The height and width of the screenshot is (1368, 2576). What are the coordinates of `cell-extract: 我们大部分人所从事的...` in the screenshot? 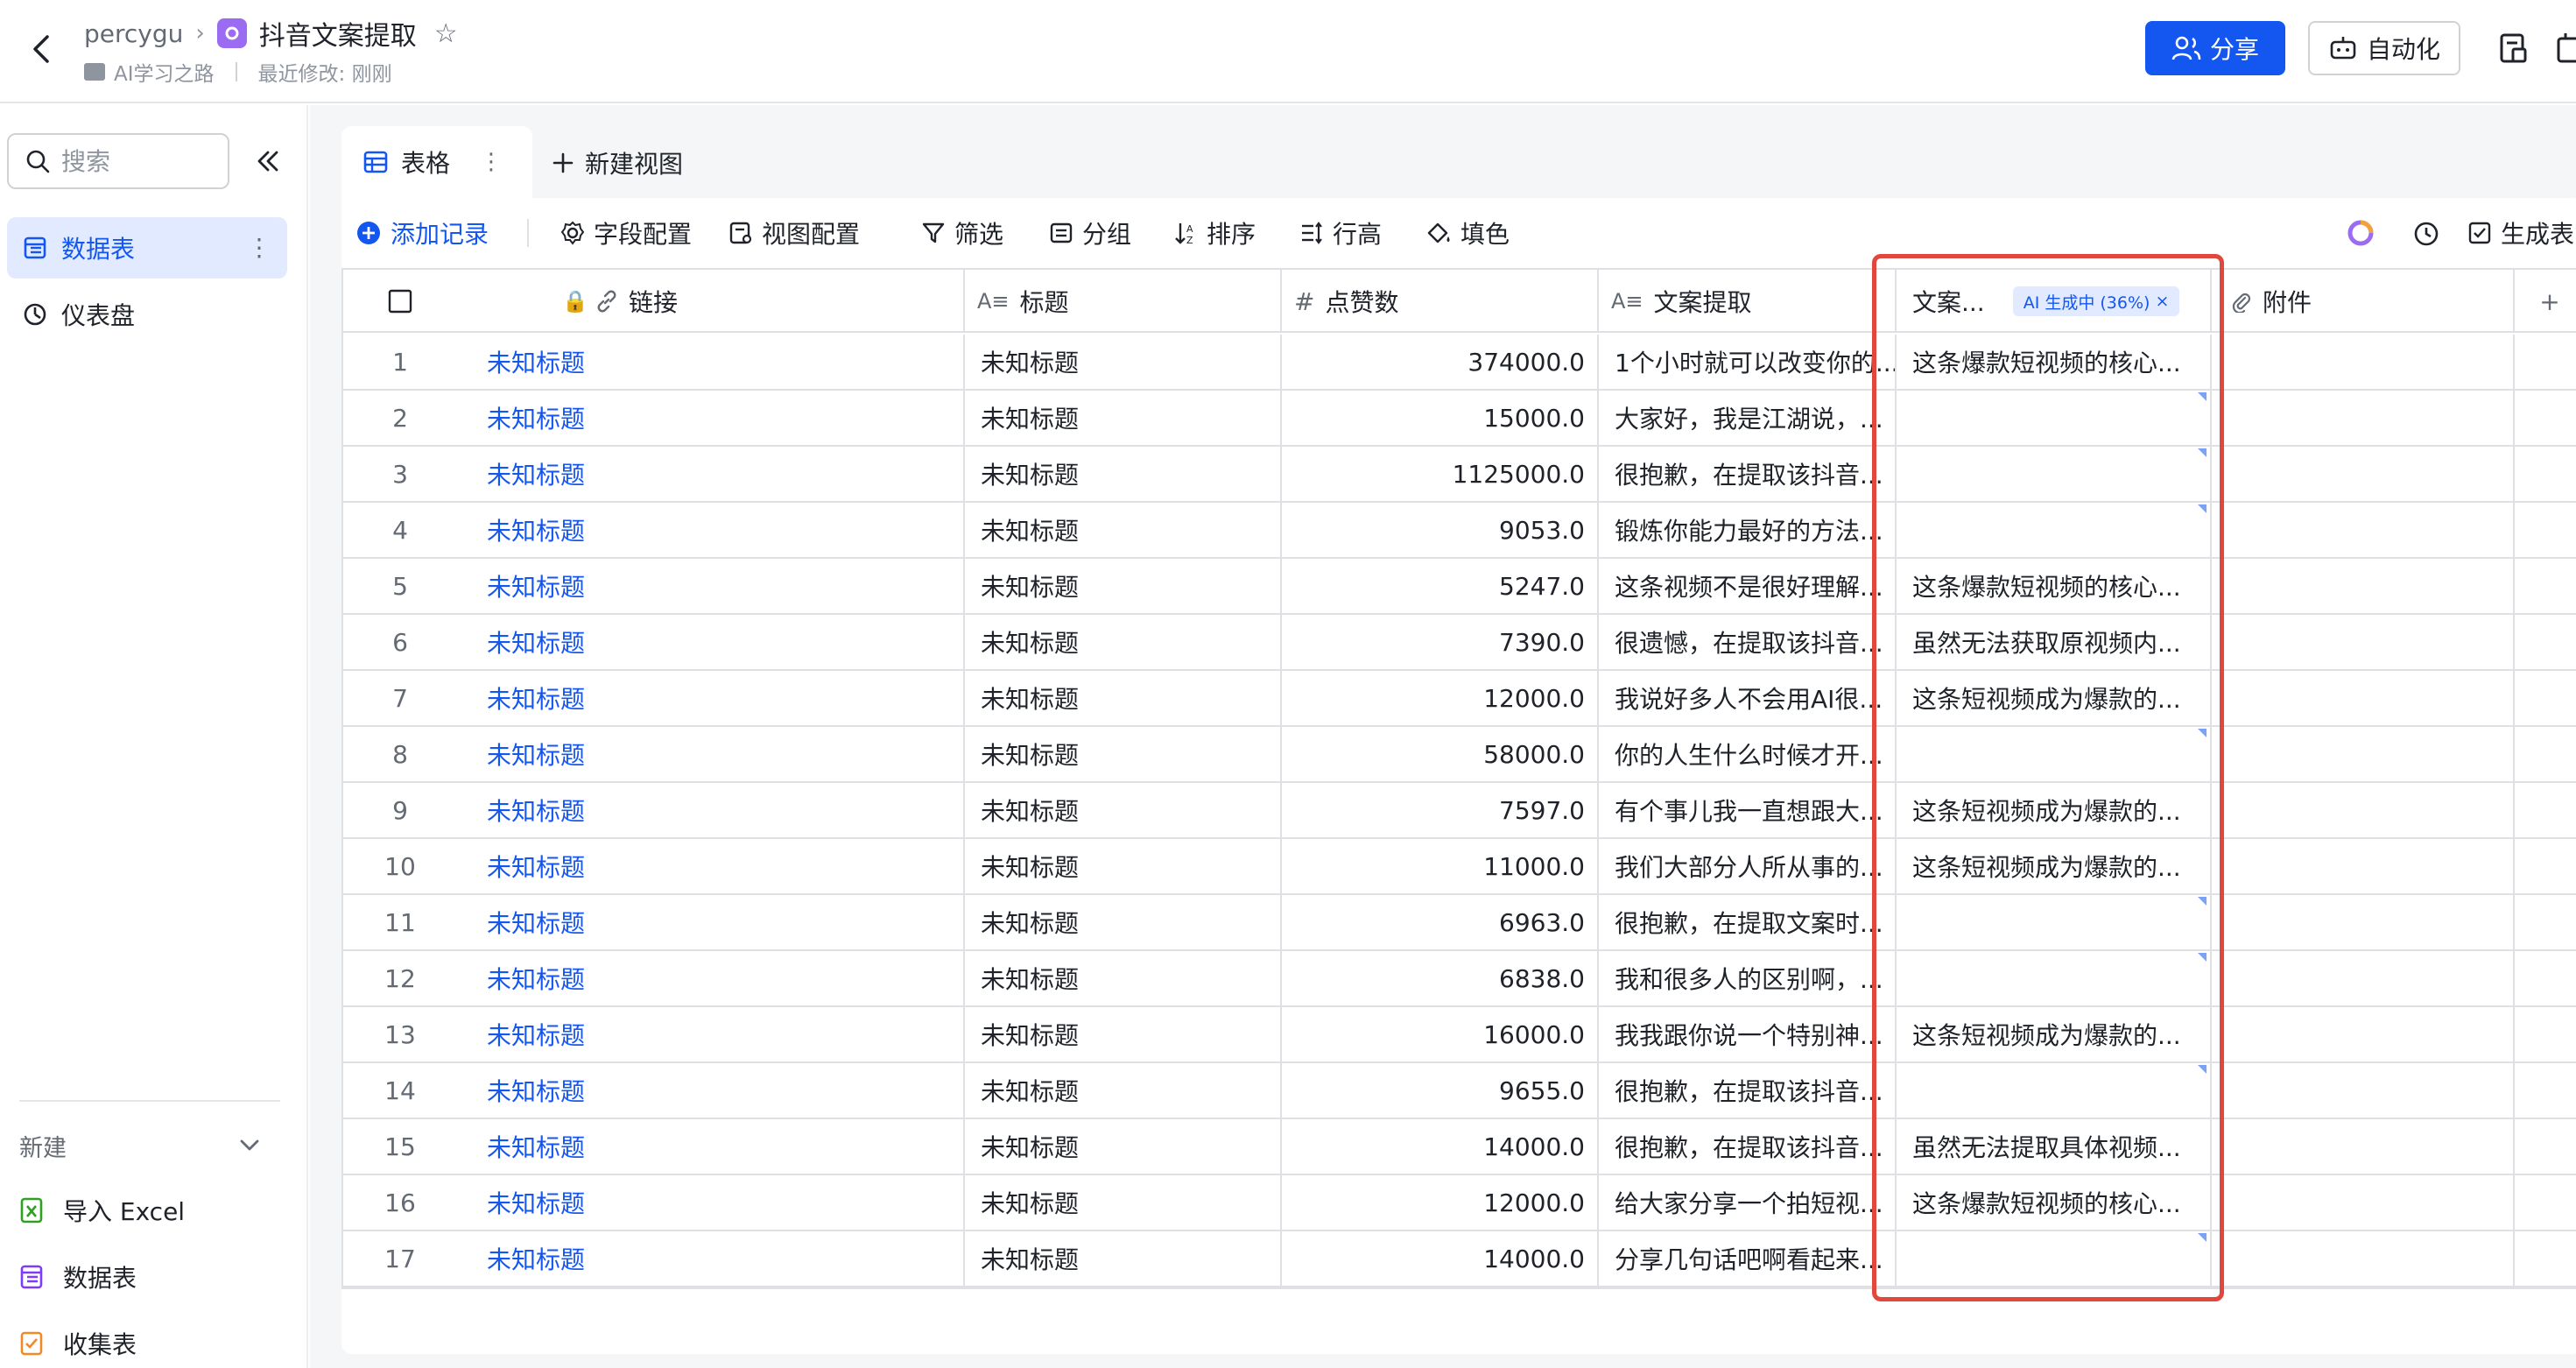 It's located at (1748, 866).